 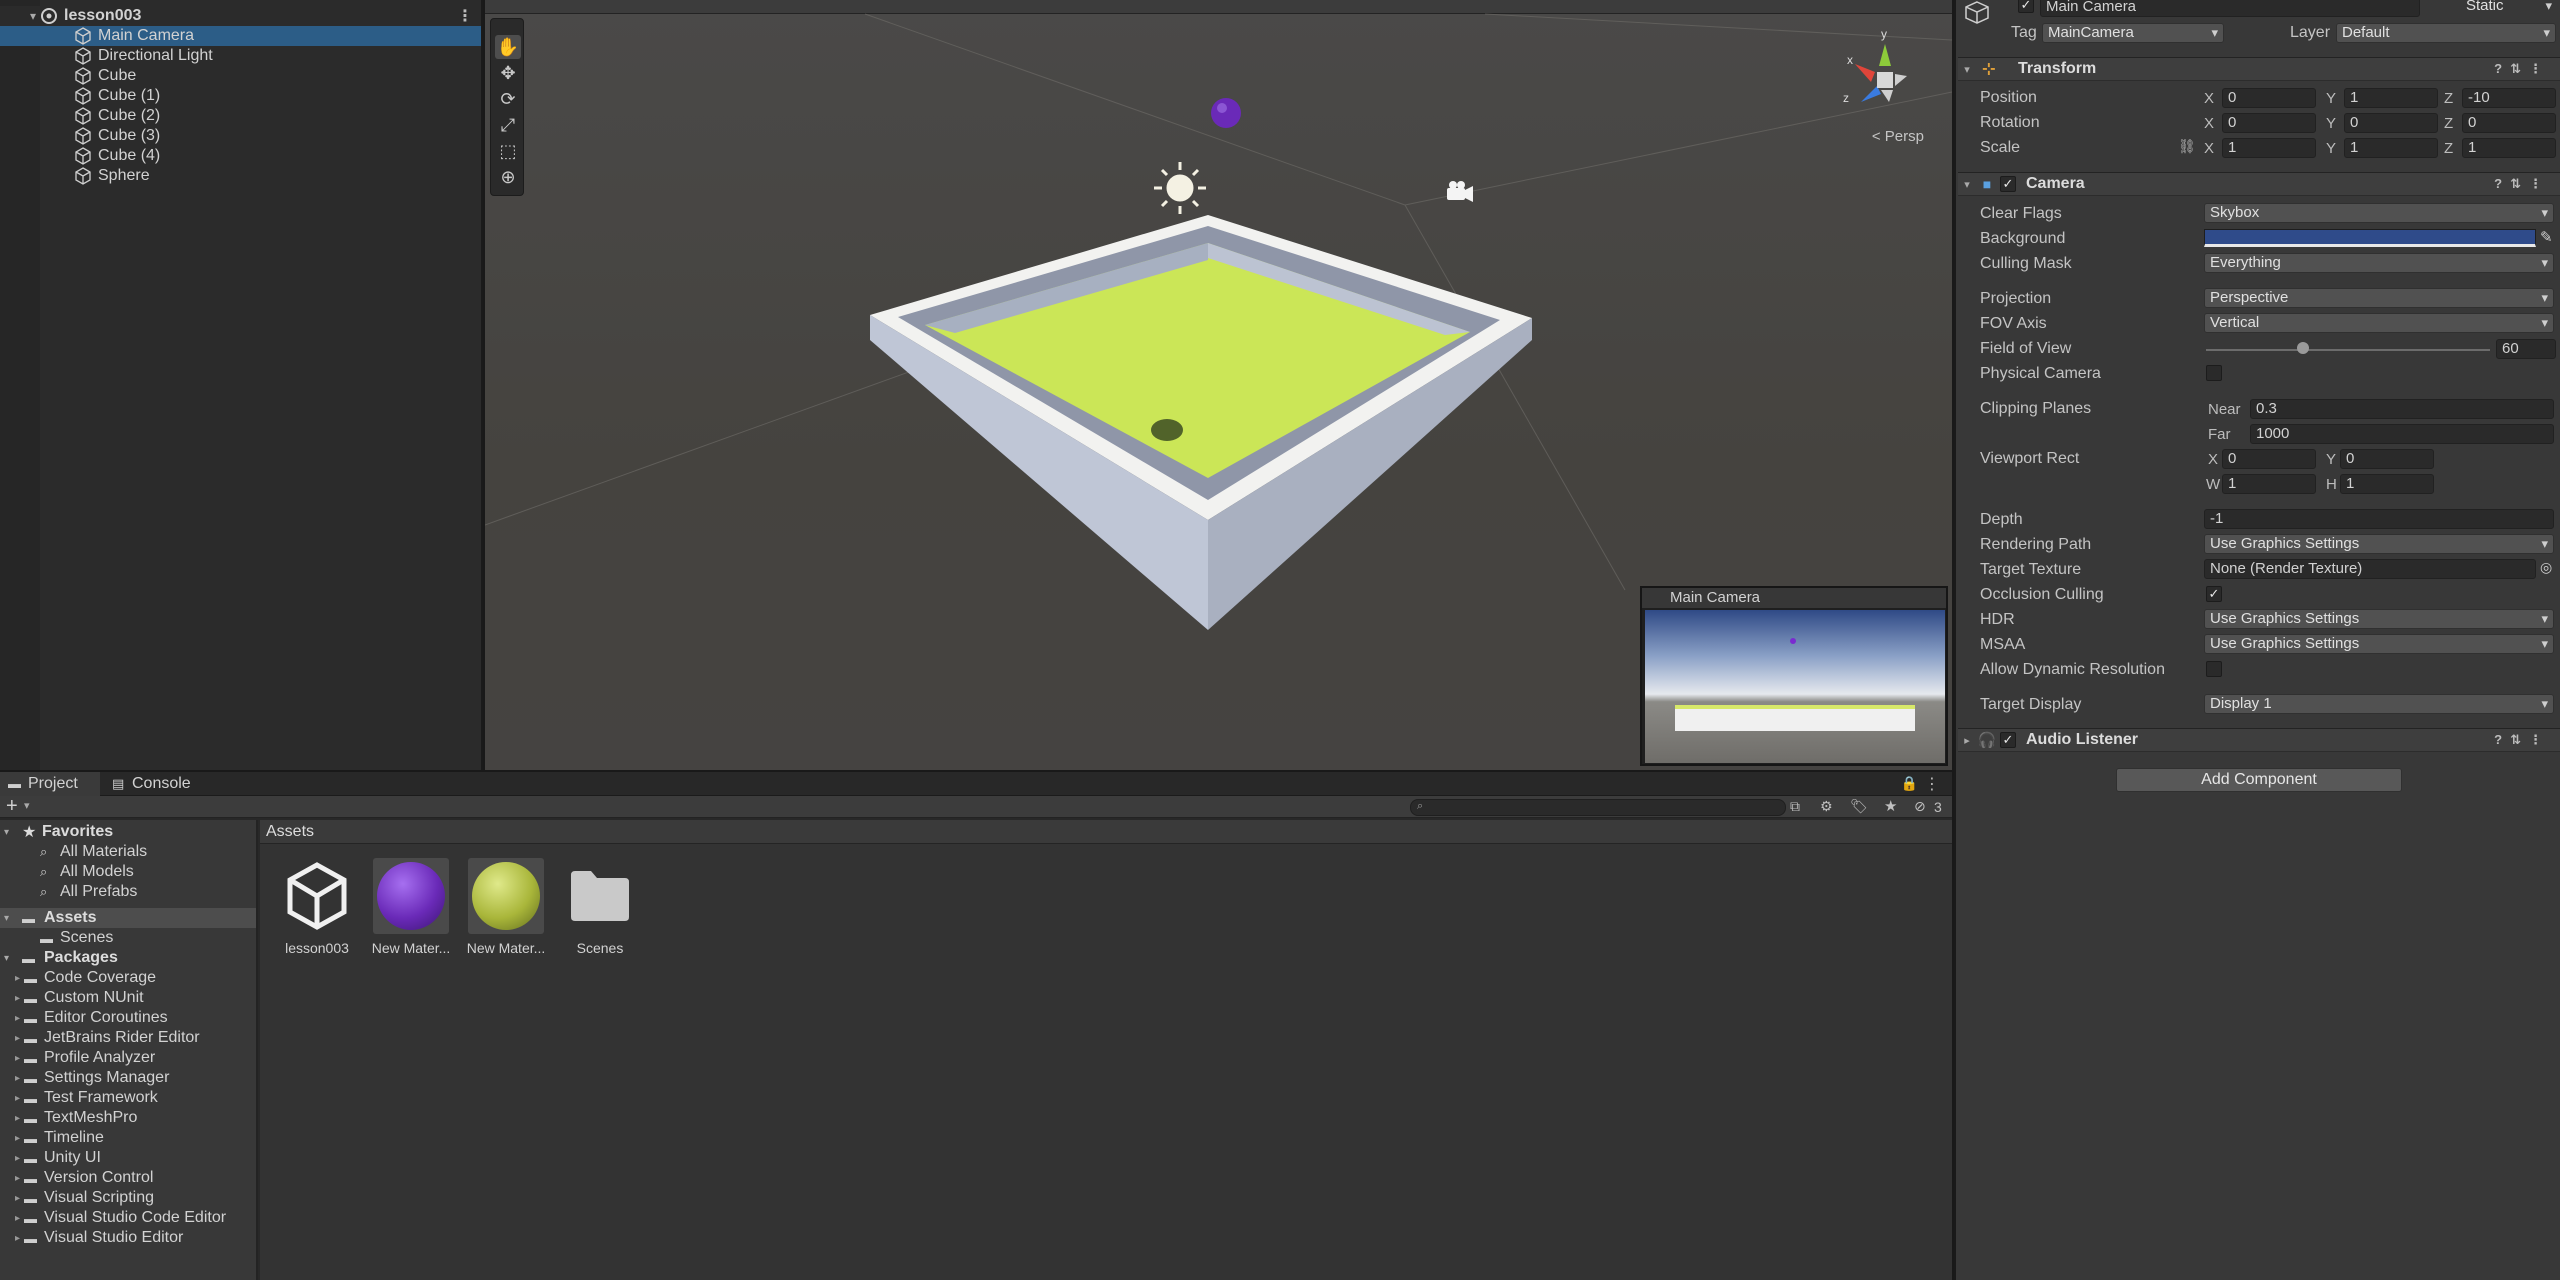 What do you see at coordinates (2008, 740) in the screenshot?
I see `audio-listener-enabled-checkbox: ✓` at bounding box center [2008, 740].